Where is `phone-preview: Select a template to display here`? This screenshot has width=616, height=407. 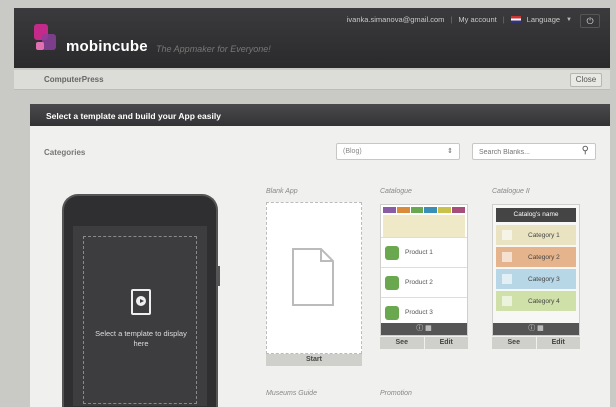 phone-preview: Select a template to display here is located at coordinates (141, 300).